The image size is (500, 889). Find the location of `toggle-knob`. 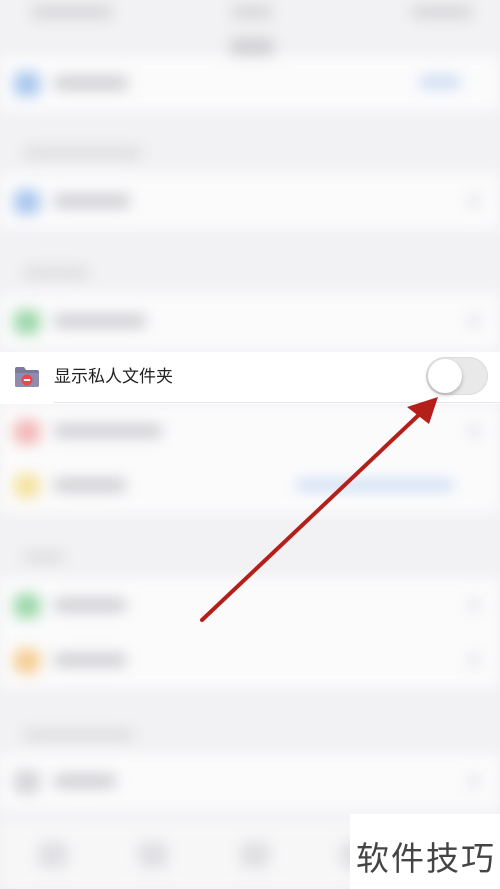

toggle-knob is located at coordinates (445, 376).